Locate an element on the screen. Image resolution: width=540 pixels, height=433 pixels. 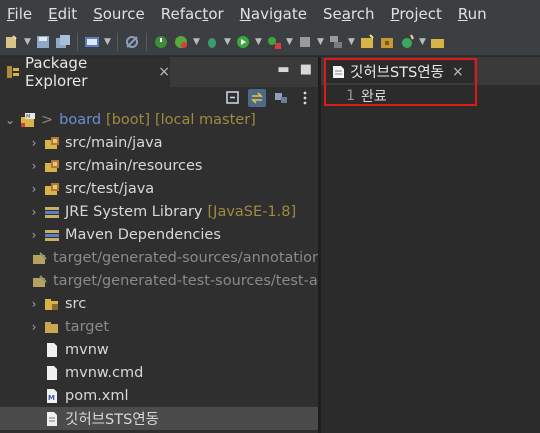
skip-breakpoints-icon is located at coordinates (132, 42).